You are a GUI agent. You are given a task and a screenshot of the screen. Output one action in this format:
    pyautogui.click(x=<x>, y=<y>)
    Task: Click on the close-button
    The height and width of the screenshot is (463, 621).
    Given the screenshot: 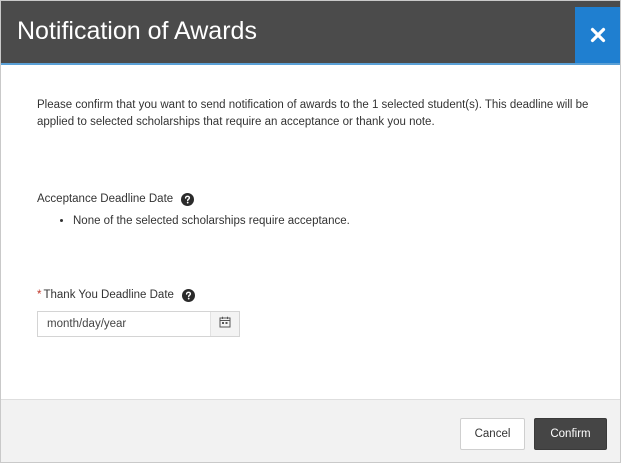 What is the action you would take?
    pyautogui.click(x=597, y=35)
    